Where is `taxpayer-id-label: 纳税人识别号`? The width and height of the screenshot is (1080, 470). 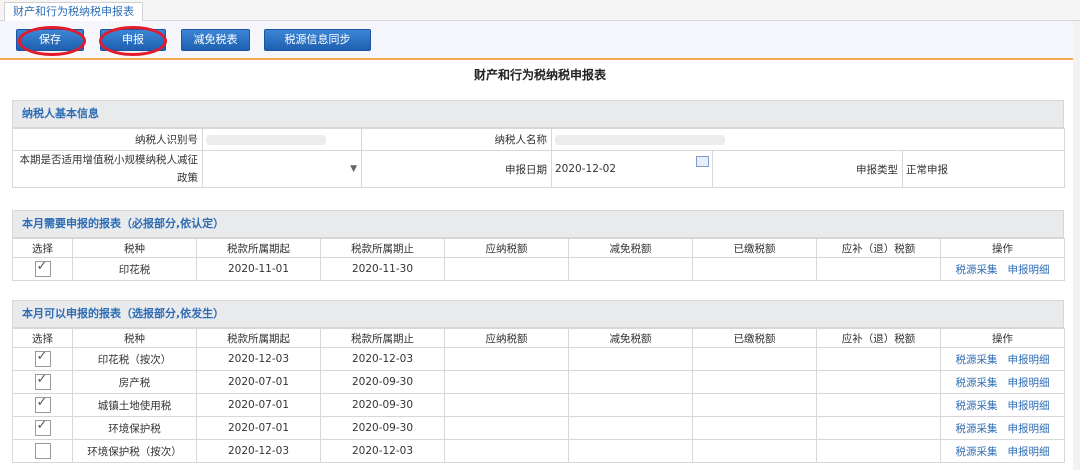
taxpayer-id-label: 纳税人识别号 is located at coordinates (107, 139).